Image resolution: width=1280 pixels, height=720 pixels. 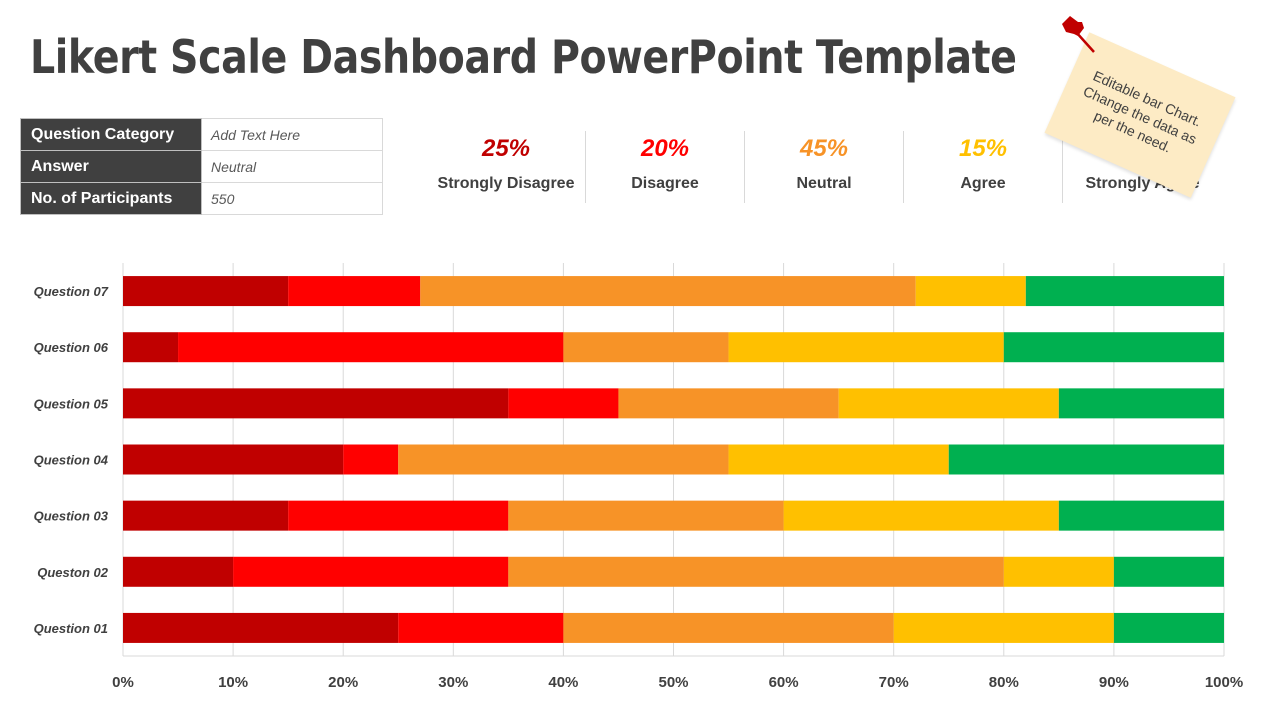 What do you see at coordinates (71, 516) in the screenshot?
I see `y-category-label: Question 03` at bounding box center [71, 516].